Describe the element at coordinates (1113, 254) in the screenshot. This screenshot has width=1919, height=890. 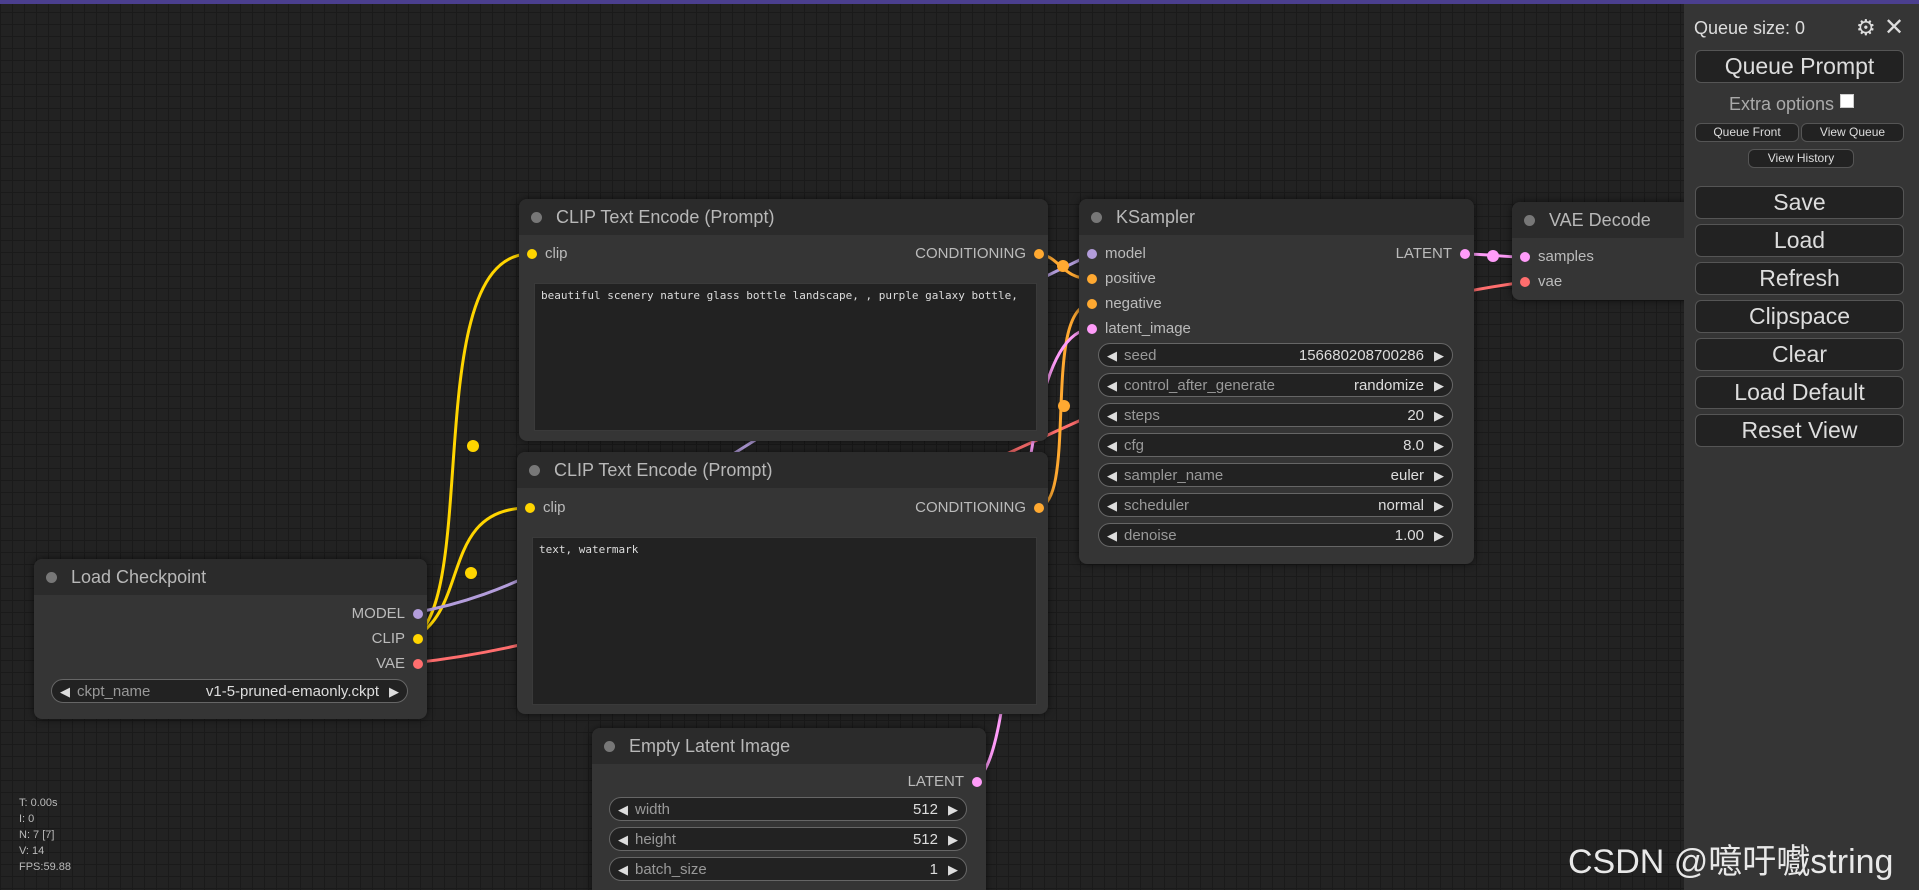
I see `input-model-slot: model` at that location.